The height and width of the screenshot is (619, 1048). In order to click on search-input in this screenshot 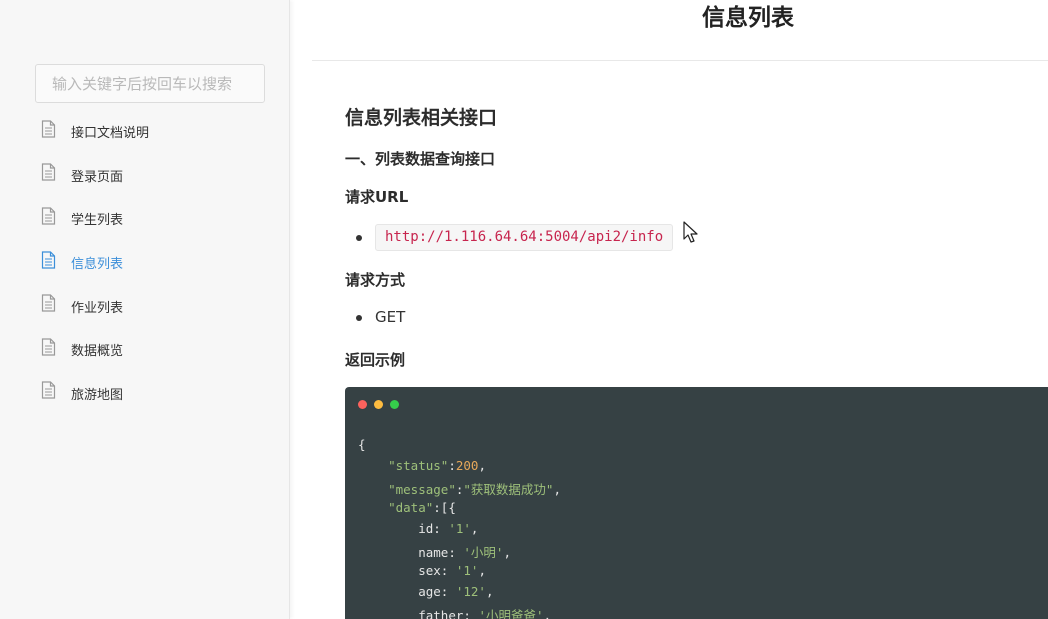, I will do `click(150, 83)`.